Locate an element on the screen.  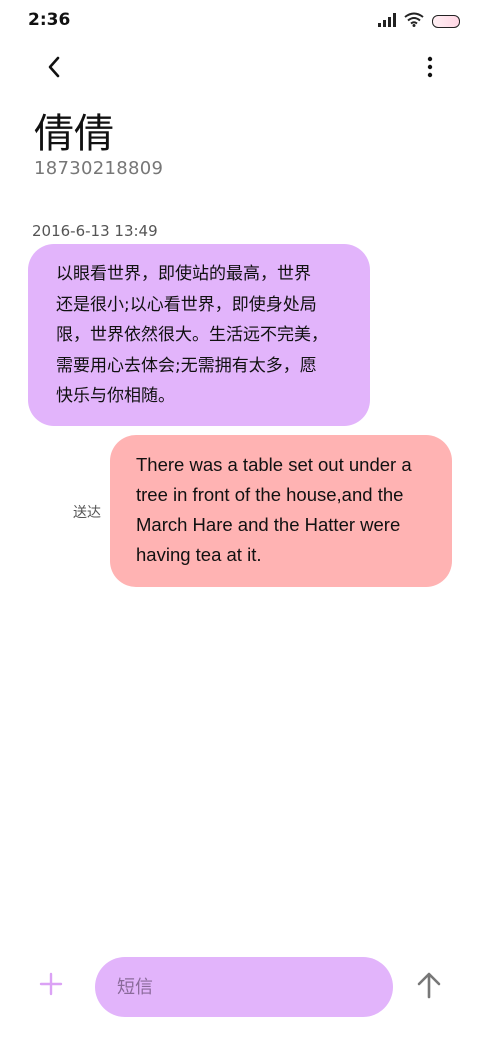
message-input is located at coordinates (244, 987).